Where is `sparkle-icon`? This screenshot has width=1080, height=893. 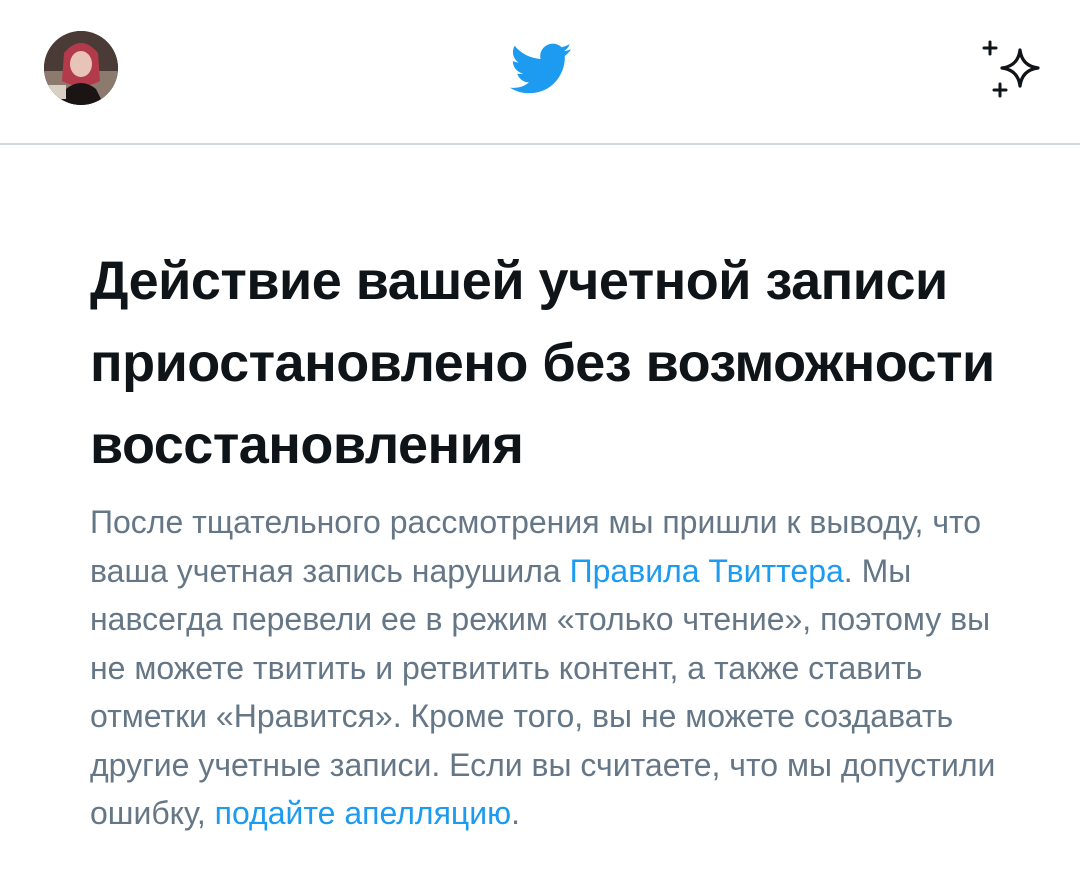 sparkle-icon is located at coordinates (1013, 70).